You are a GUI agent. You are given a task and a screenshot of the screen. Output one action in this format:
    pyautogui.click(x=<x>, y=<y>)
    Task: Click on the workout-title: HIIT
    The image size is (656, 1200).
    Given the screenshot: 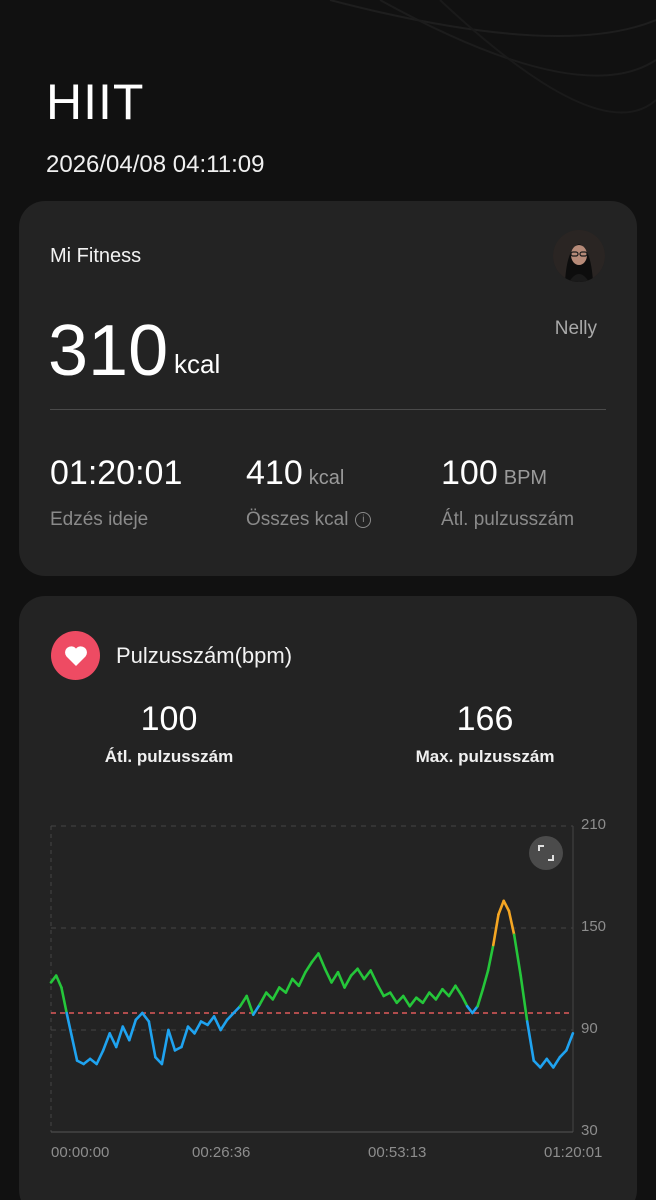 What is the action you would take?
    pyautogui.click(x=95, y=102)
    